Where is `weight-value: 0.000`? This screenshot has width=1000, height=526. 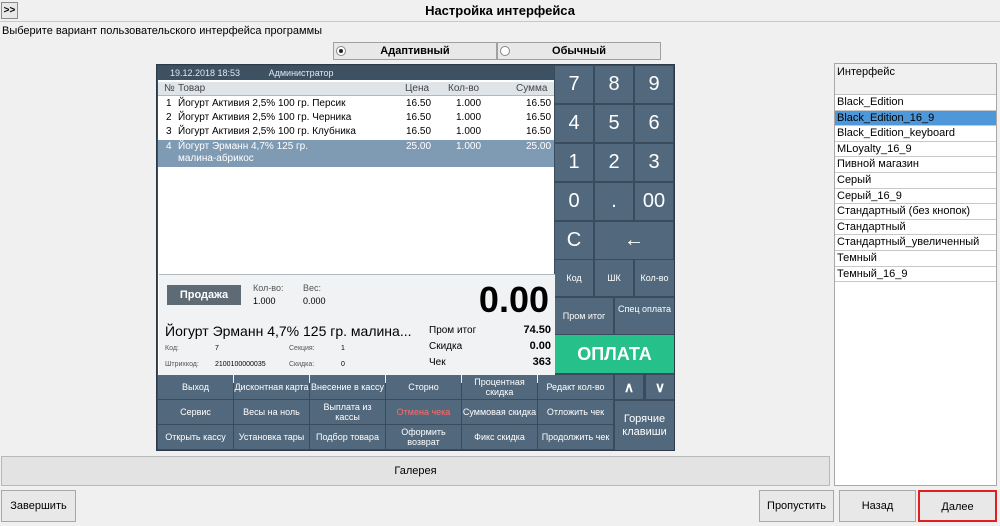 weight-value: 0.000 is located at coordinates (314, 301).